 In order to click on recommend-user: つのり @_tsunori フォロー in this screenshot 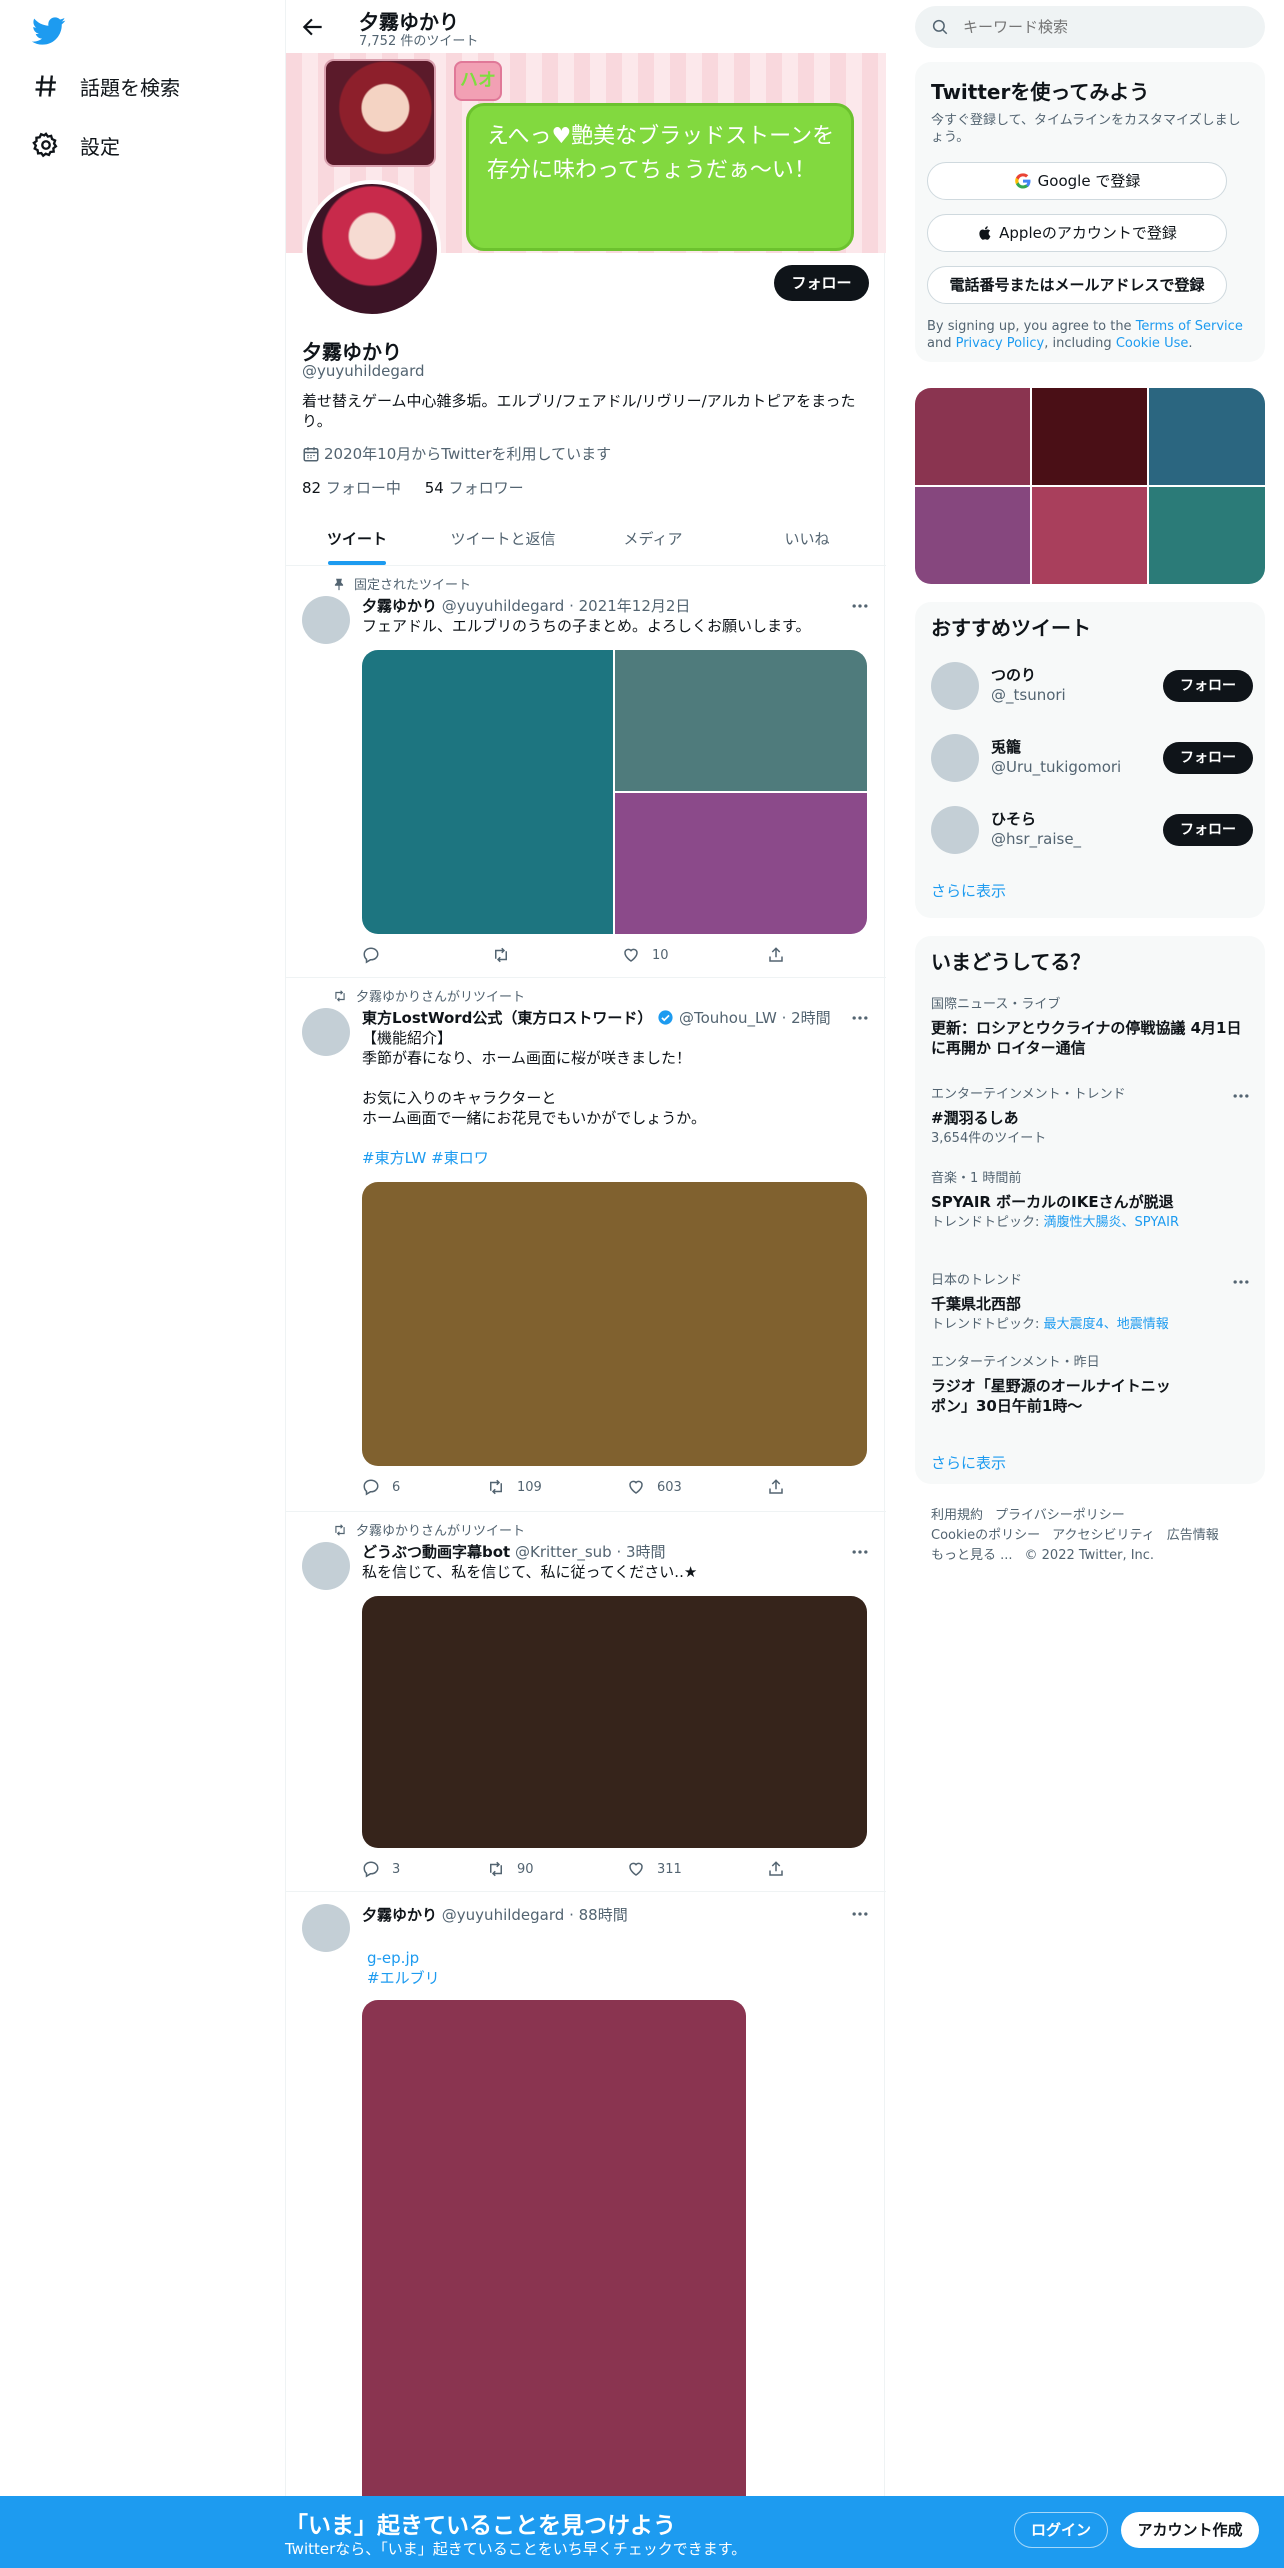, I will do `click(1092, 686)`.